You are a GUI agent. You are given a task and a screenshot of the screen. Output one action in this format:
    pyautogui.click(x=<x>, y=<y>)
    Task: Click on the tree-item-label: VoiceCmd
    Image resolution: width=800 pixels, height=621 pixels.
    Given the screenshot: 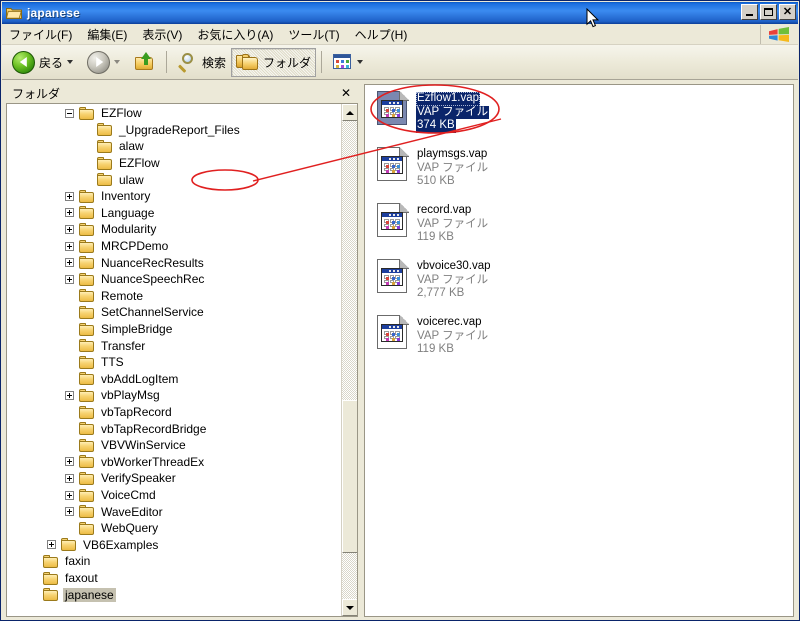 What is the action you would take?
    pyautogui.click(x=128, y=495)
    